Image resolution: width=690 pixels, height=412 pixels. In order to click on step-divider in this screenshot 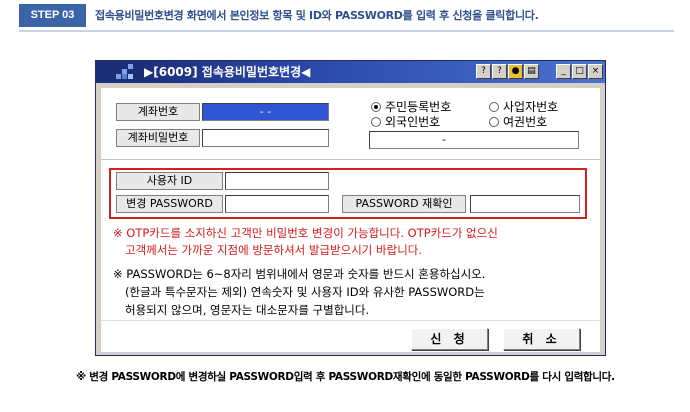, I will do `click(346, 31)`.